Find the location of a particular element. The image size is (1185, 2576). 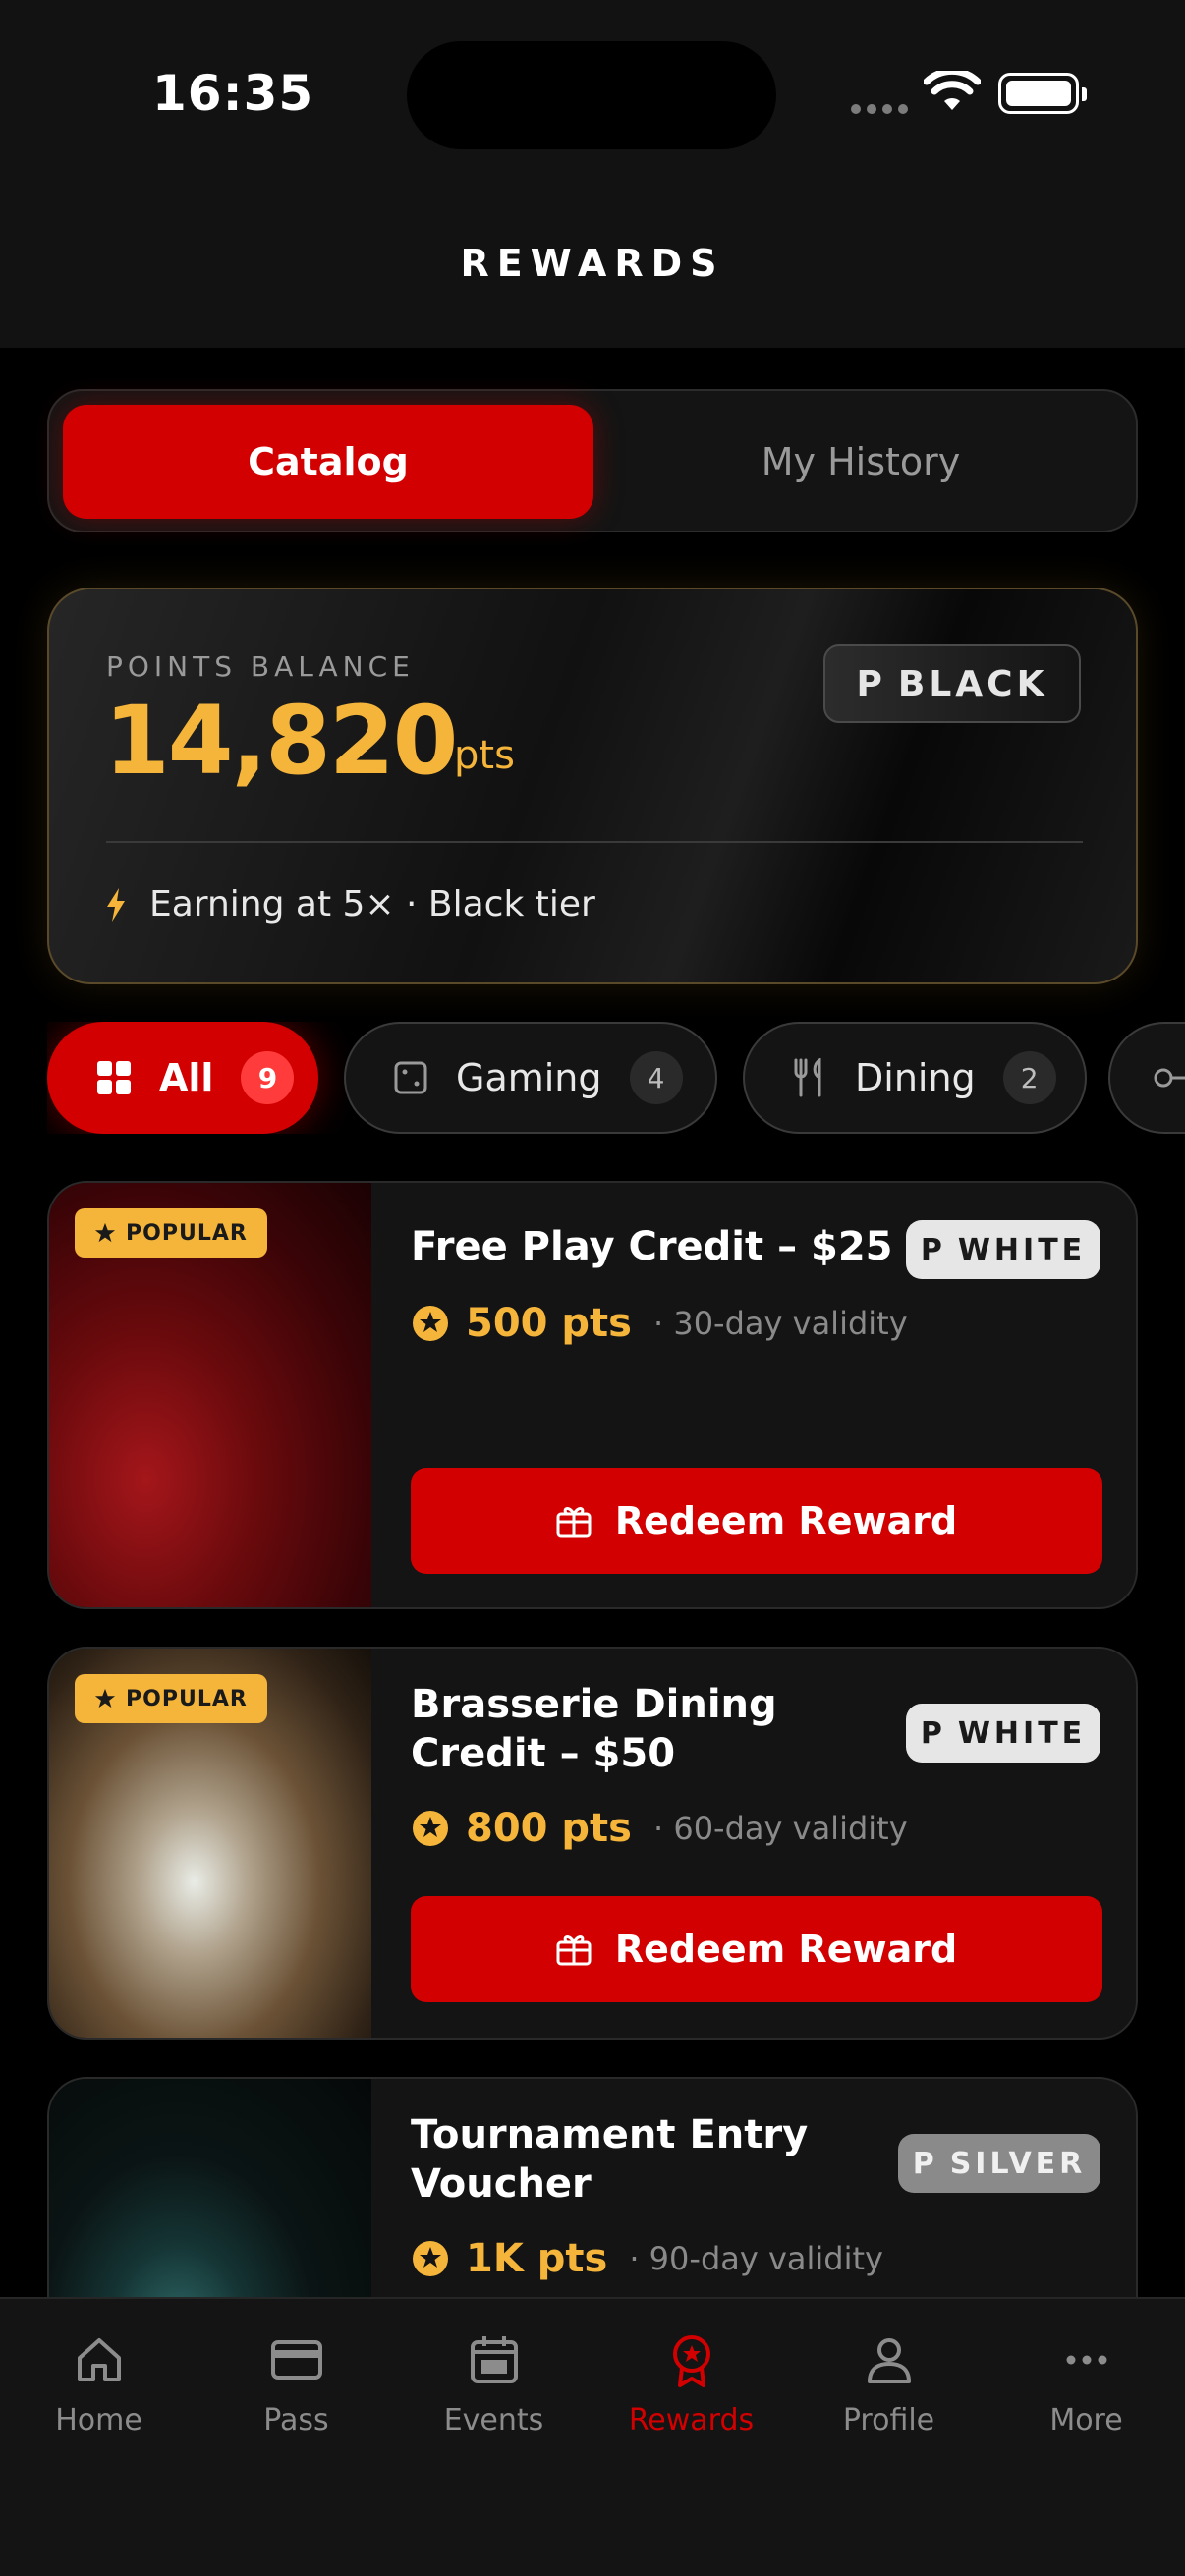

more-icon is located at coordinates (1086, 2360).